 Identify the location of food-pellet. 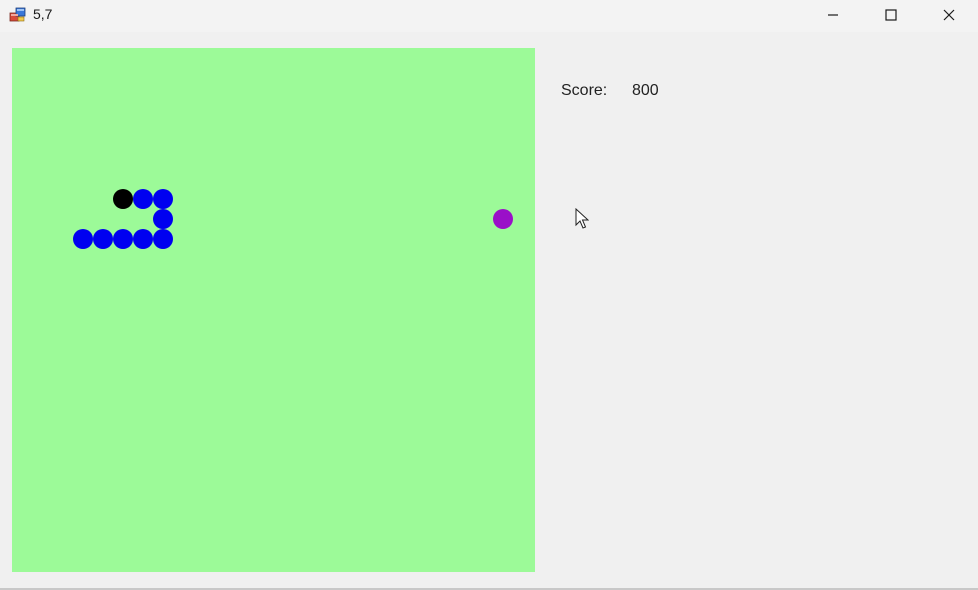
(503, 219).